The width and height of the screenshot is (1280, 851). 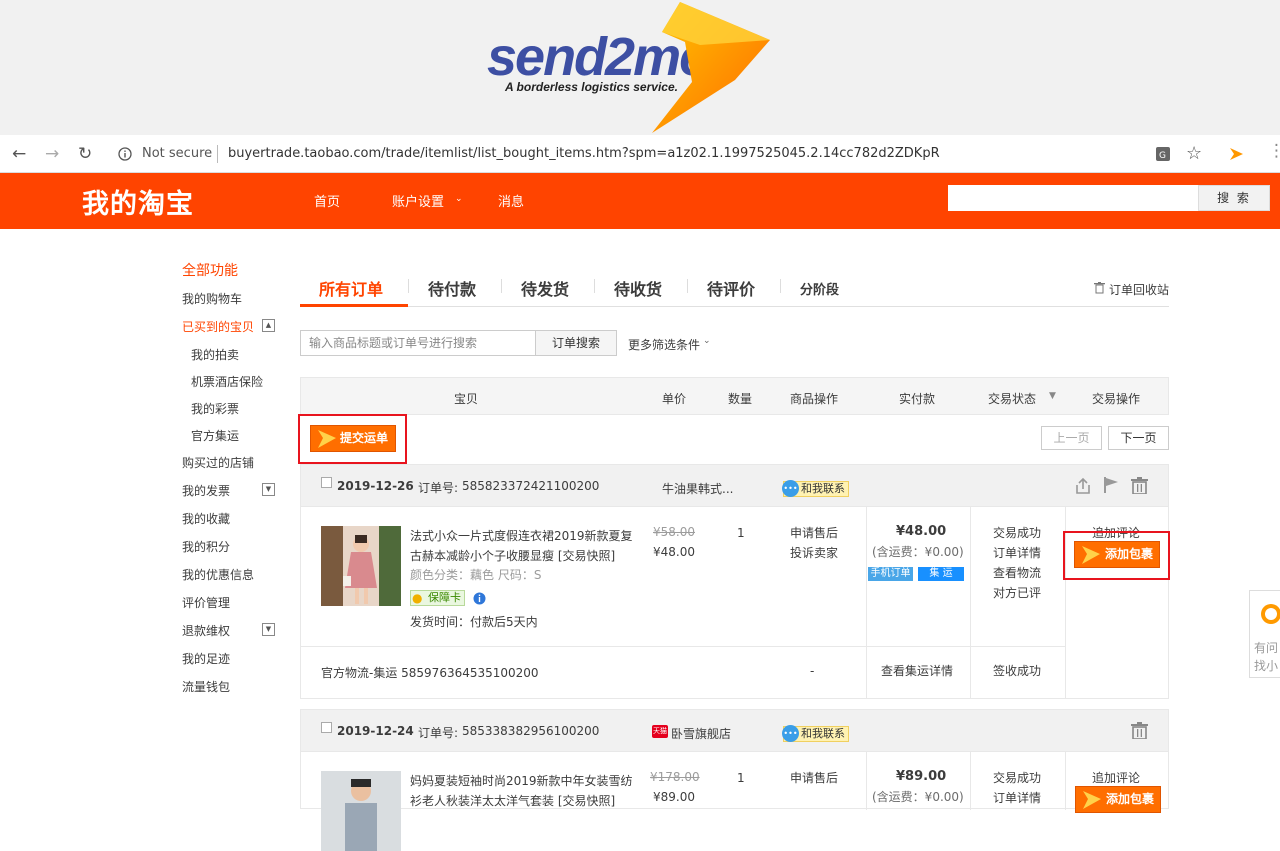 What do you see at coordinates (819, 288) in the screenshot?
I see `tab-installments: 分阶段` at bounding box center [819, 288].